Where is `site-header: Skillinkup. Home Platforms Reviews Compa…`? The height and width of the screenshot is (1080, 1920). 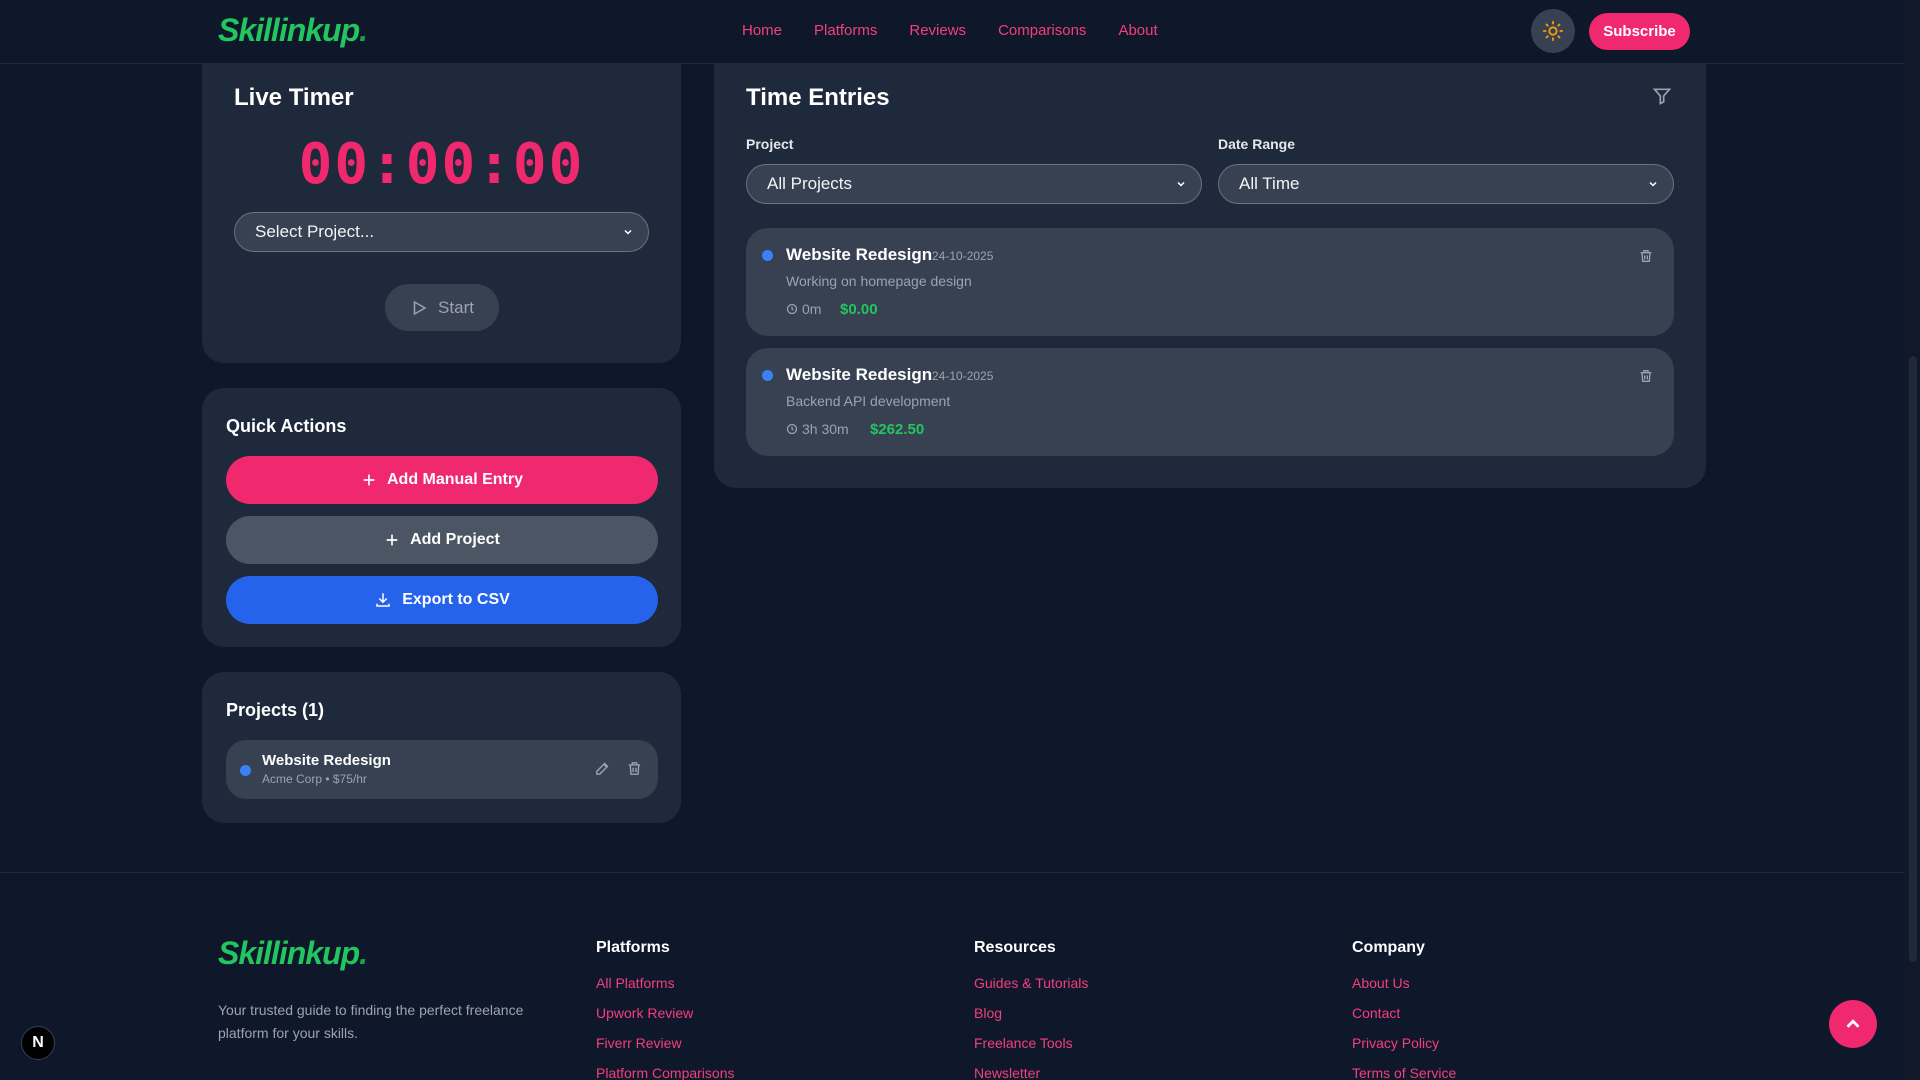
site-header: Skillinkup. Home Platforms Reviews Compa… is located at coordinates (952, 32).